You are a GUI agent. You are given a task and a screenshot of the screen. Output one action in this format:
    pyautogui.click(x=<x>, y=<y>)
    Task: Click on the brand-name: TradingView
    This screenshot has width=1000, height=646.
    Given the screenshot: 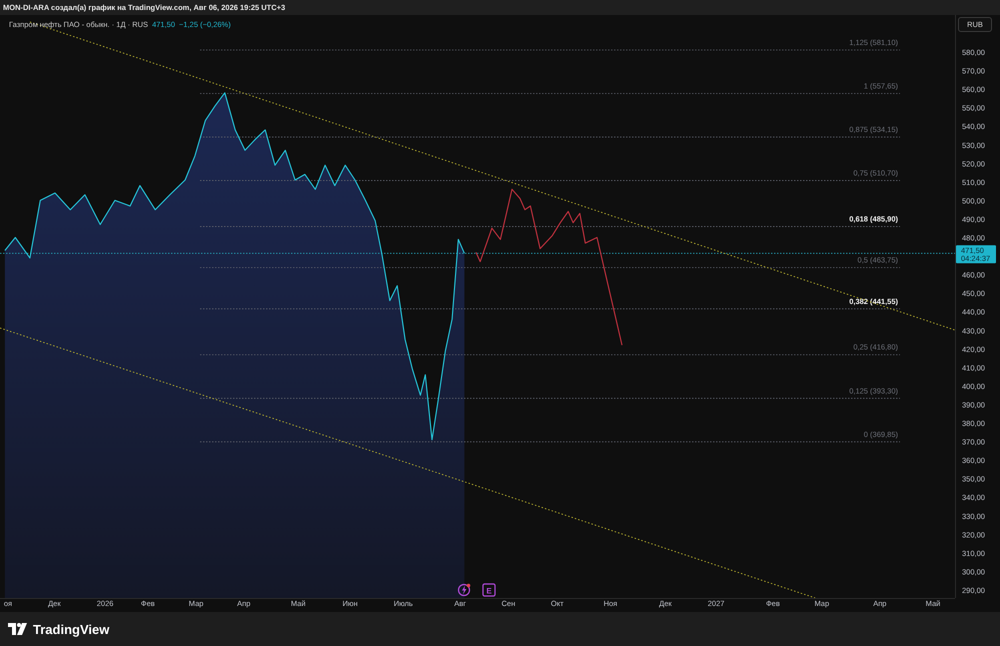 What is the action you would take?
    pyautogui.click(x=71, y=629)
    